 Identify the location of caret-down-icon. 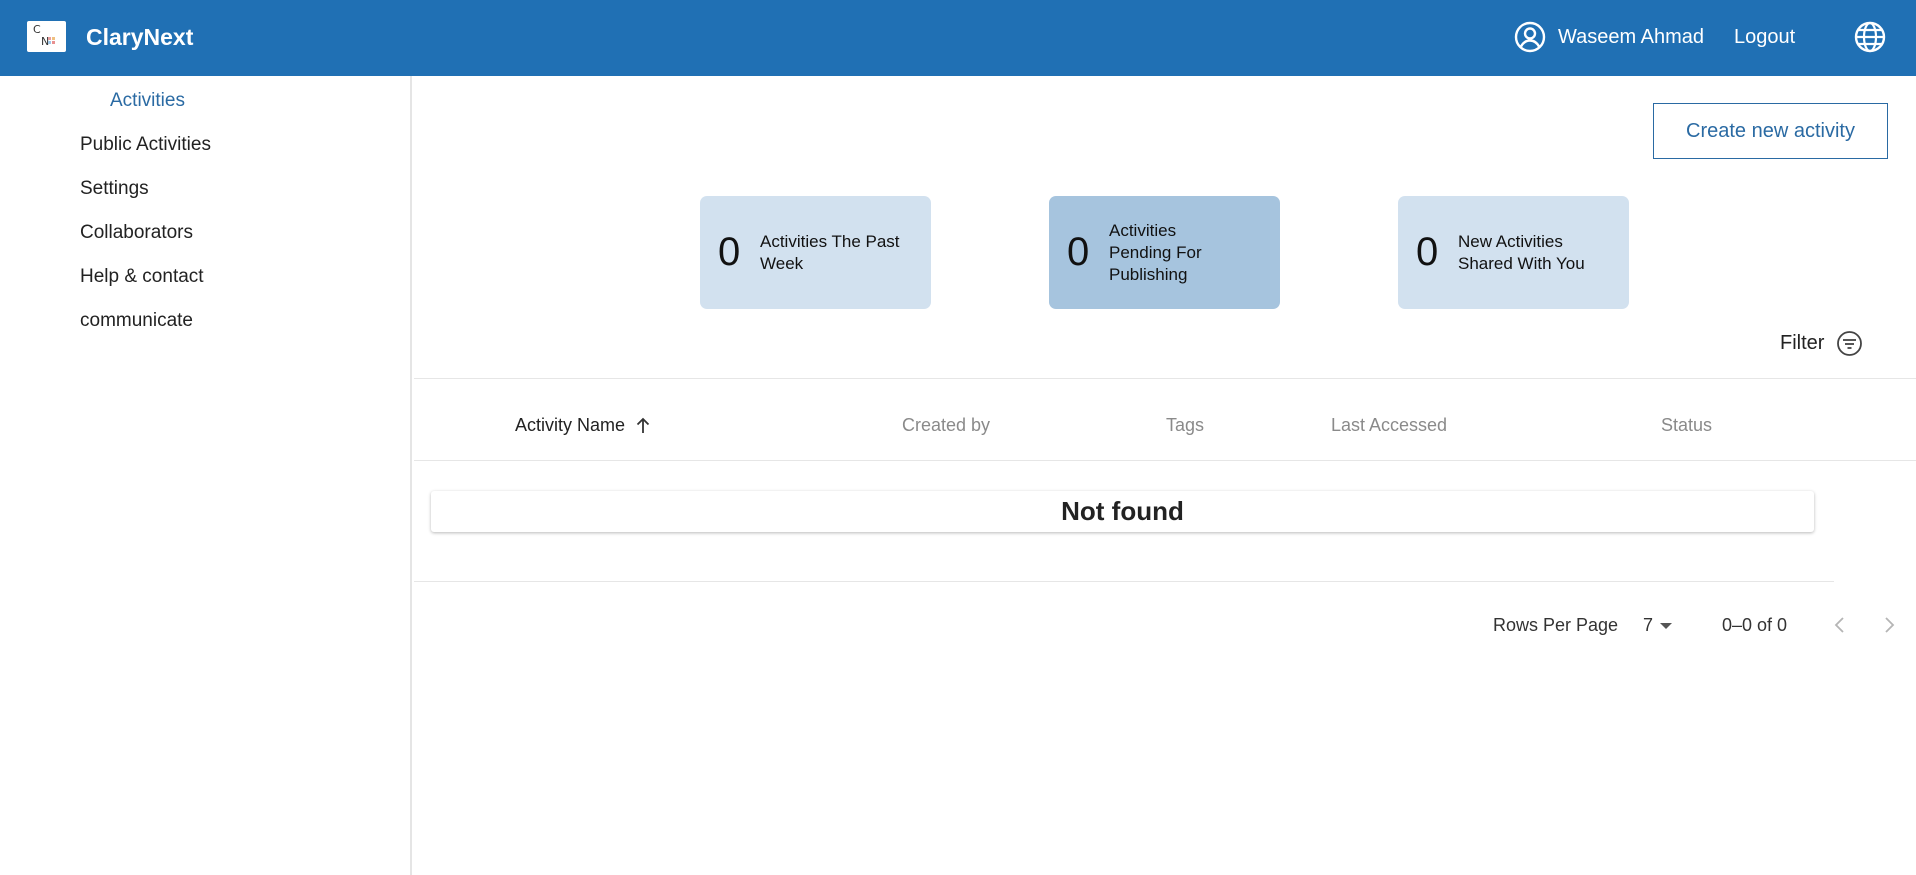
(1666, 625).